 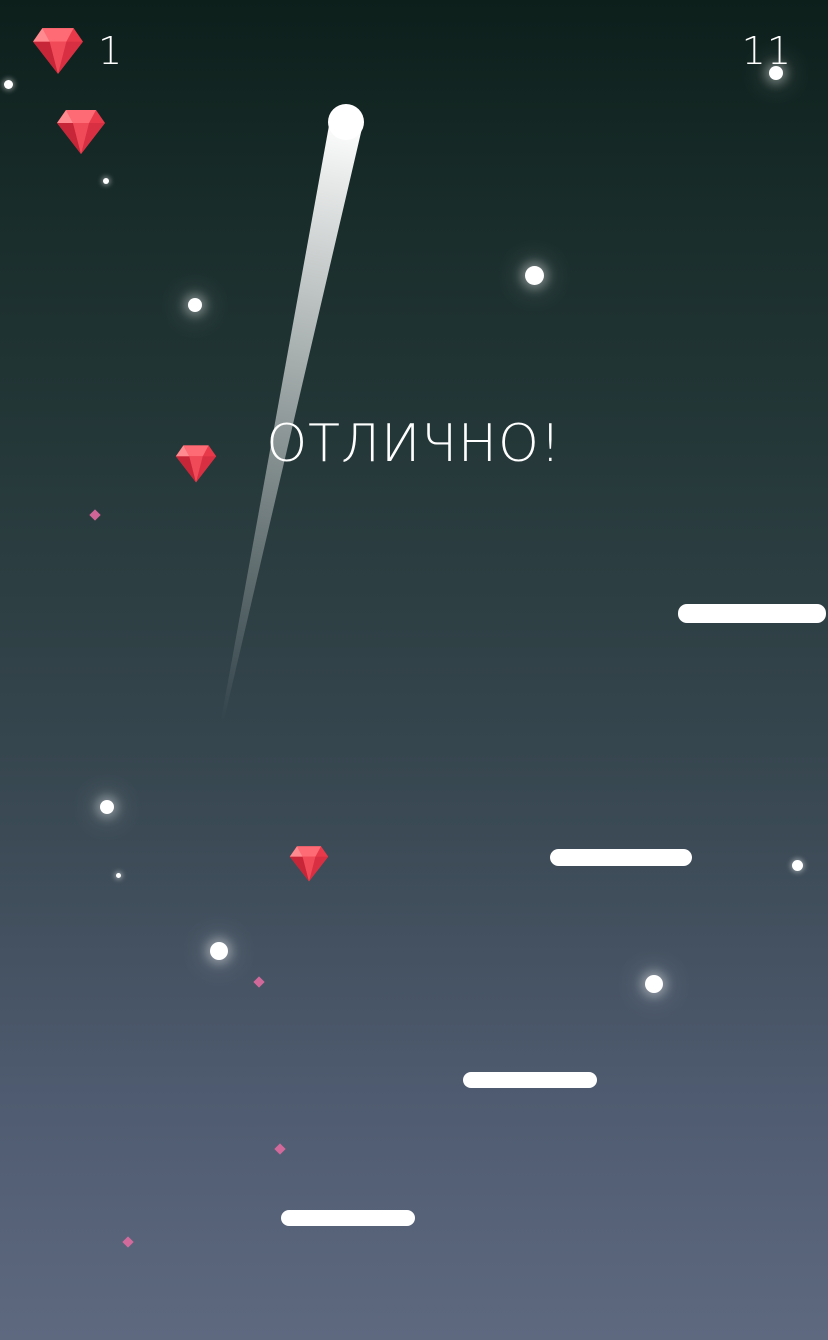 I want to click on gem-counter: 1, so click(x=111, y=51).